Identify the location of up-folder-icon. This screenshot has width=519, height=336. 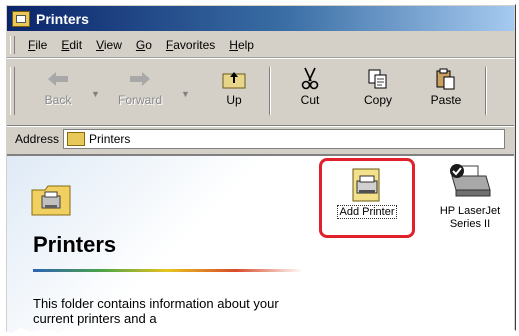
(234, 79).